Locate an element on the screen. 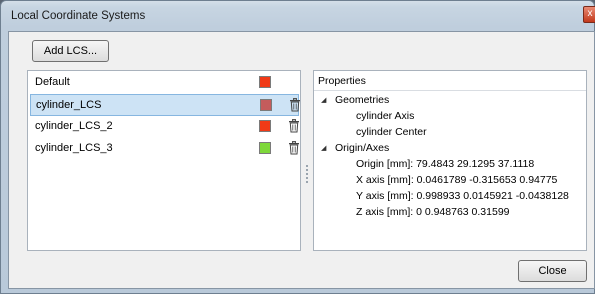  window-title: Local Coordinate Systems is located at coordinates (78, 16).